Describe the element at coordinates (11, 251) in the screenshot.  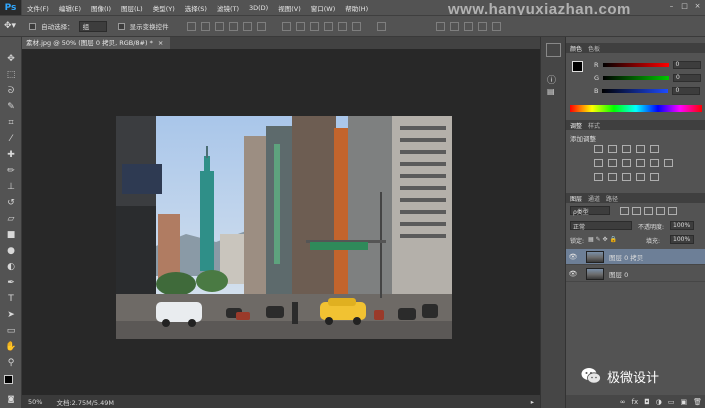
I see `blur-tool-icon: ●` at that location.